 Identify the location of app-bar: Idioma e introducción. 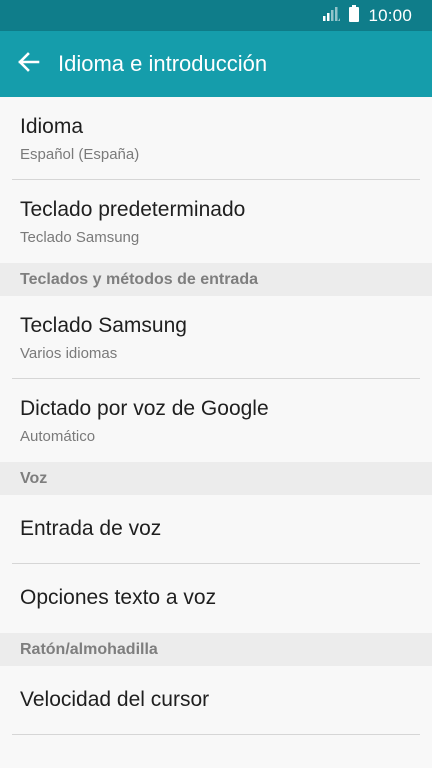
(216, 64).